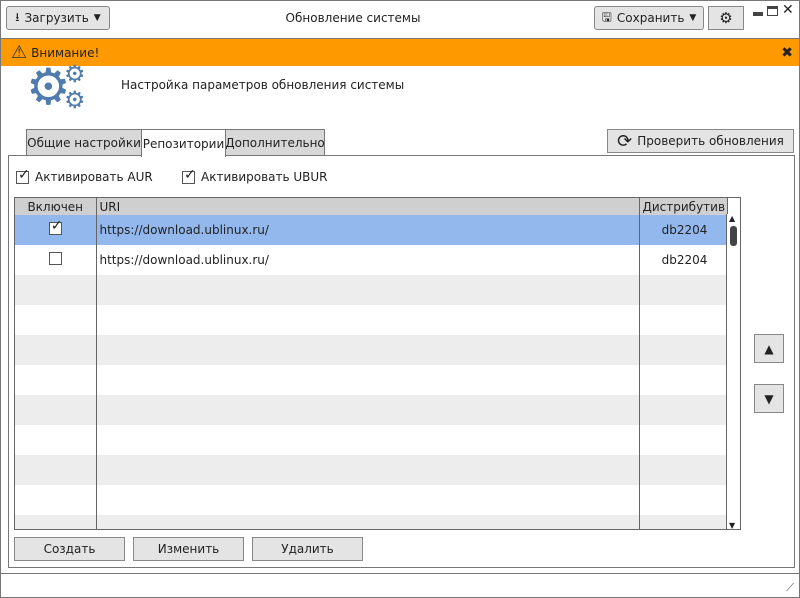 The image size is (800, 598). I want to click on column-header-dist: Дистрибутив, so click(683, 206).